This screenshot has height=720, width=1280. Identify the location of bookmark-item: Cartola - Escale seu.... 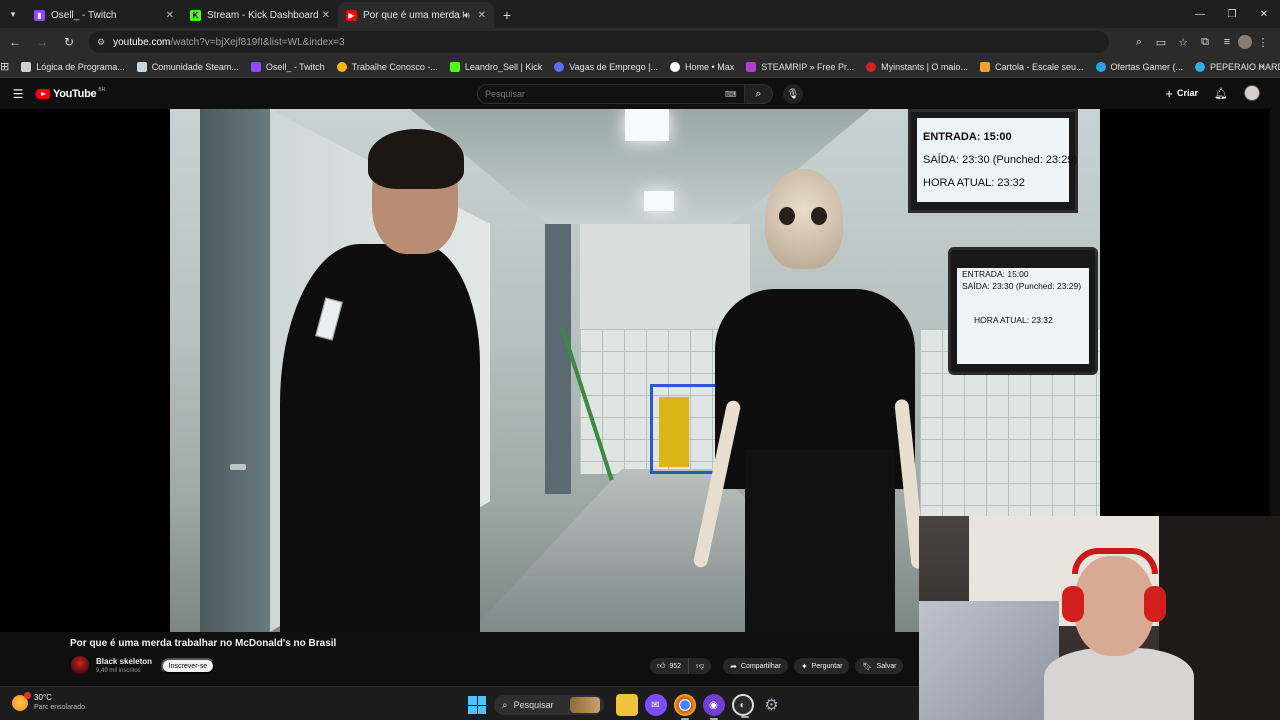
(1031, 66).